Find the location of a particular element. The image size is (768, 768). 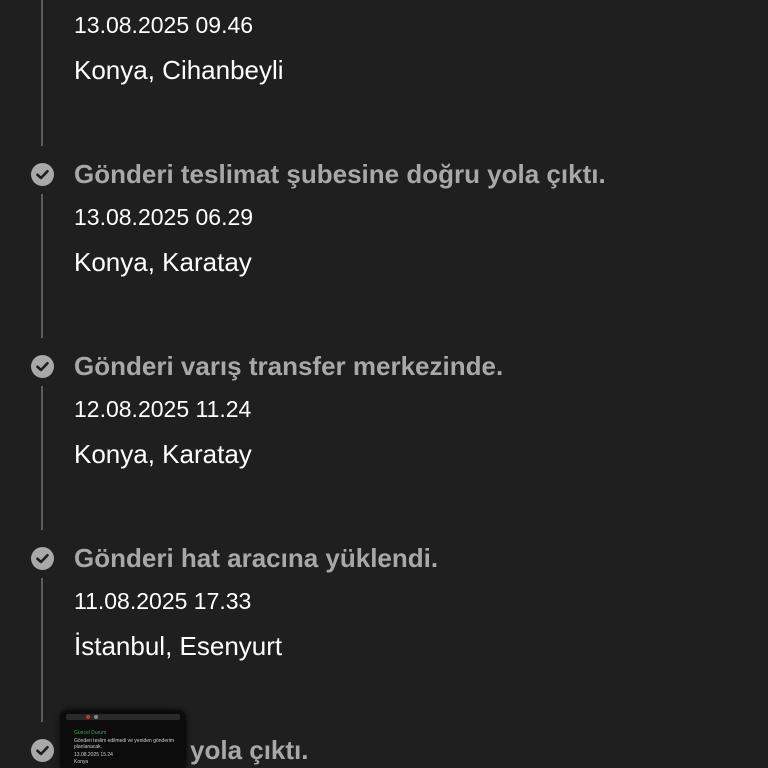

thumbnail-line: Konya is located at coordinates (81, 762).